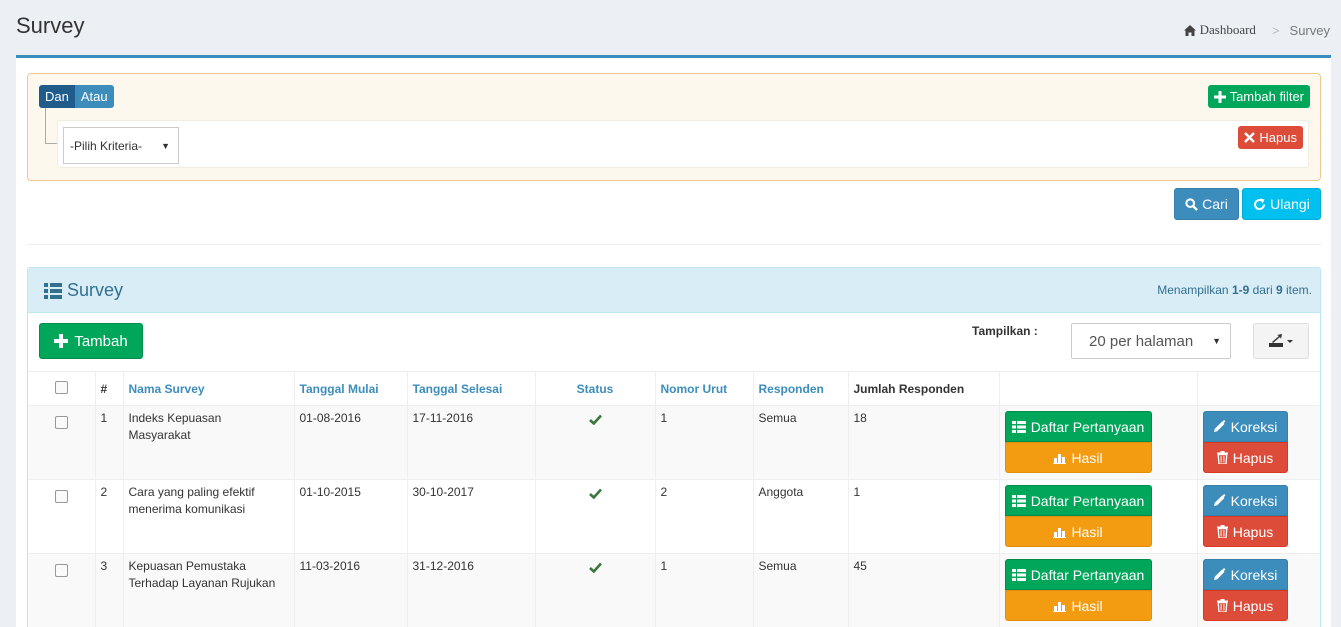 This screenshot has width=1341, height=627. Describe the element at coordinates (1151, 341) in the screenshot. I see `per-page-select: 20 per halaman ▼` at that location.